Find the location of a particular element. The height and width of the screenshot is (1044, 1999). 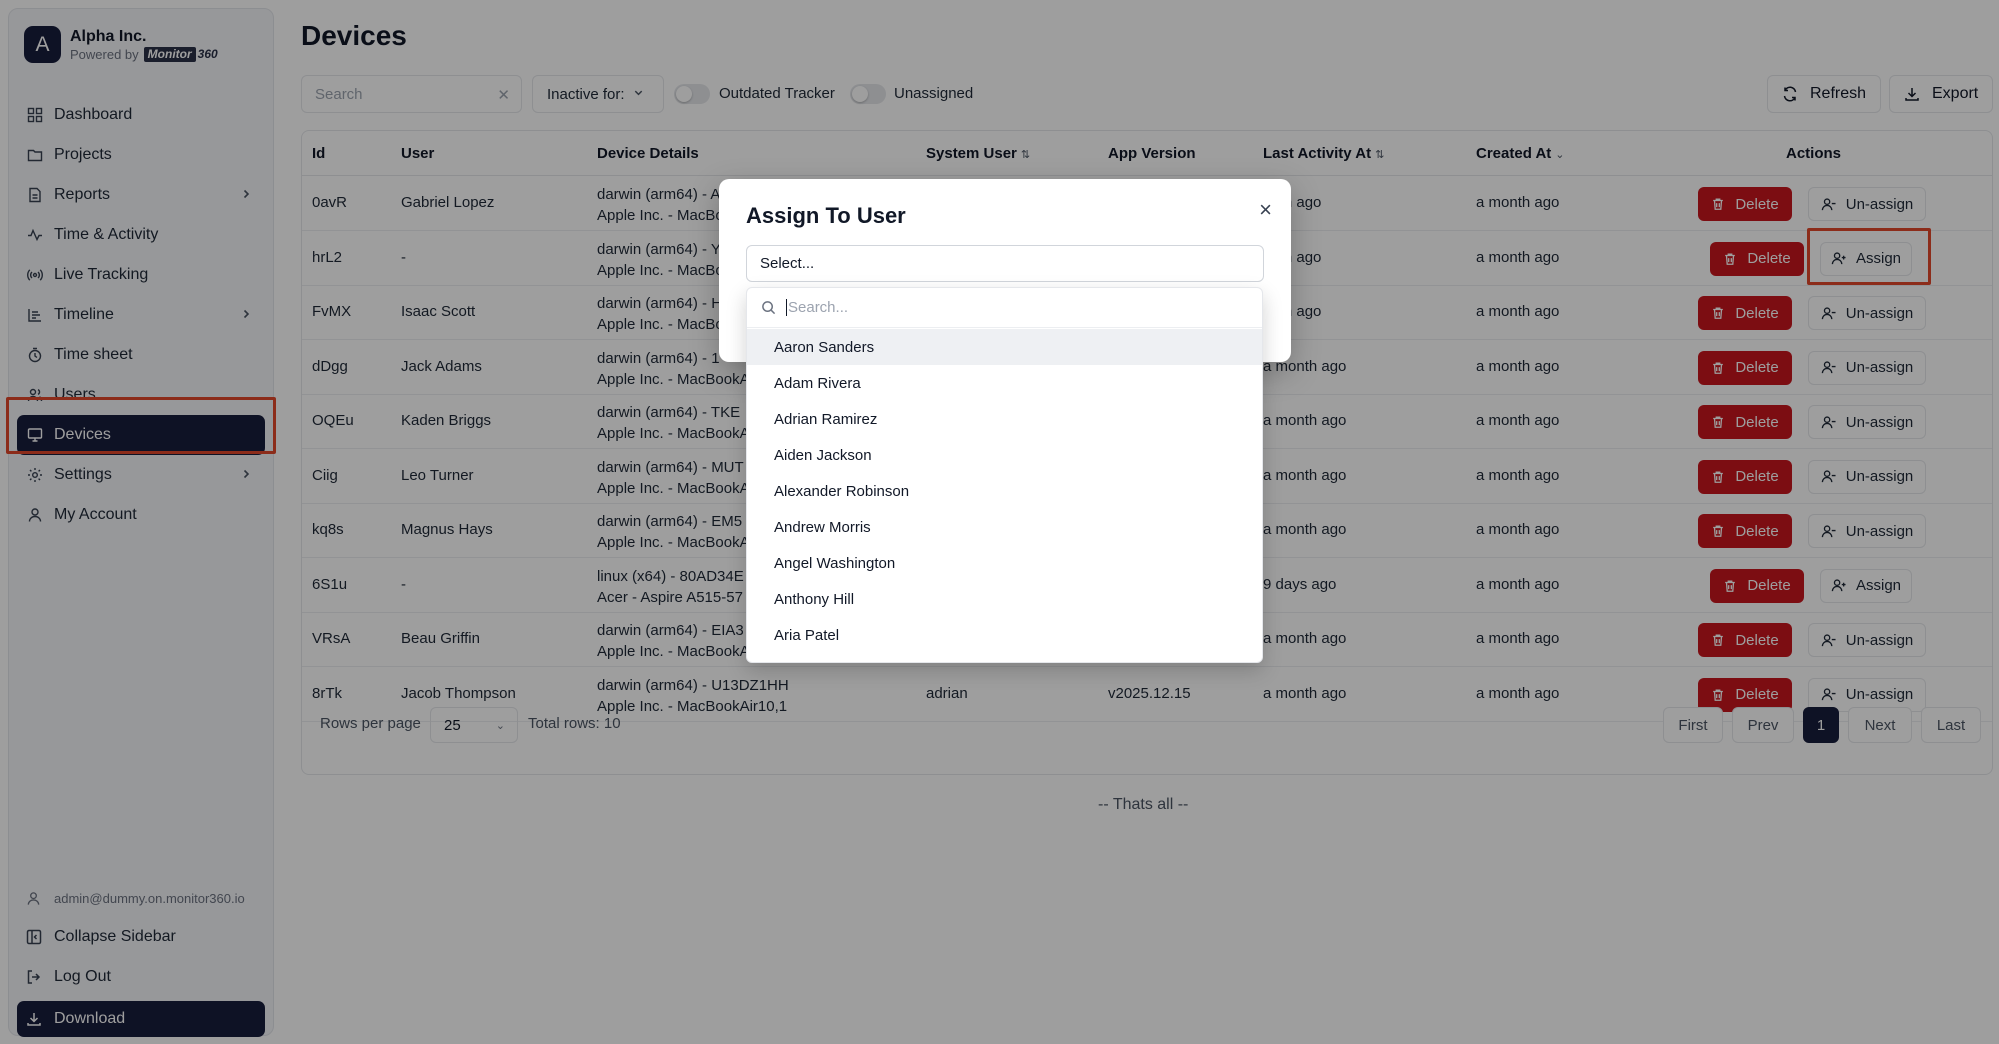

dropdown-option-label: Aria Patel is located at coordinates (807, 635).